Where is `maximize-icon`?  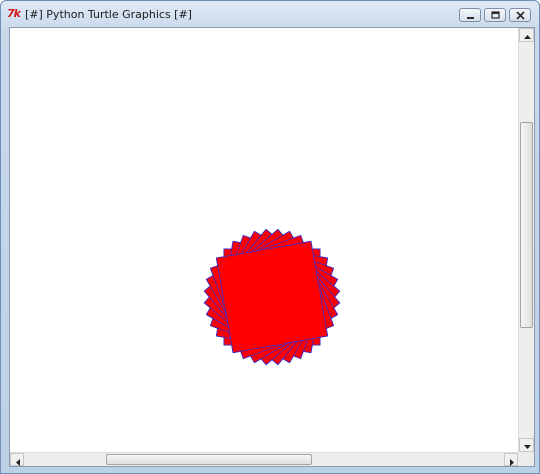 maximize-icon is located at coordinates (495, 15).